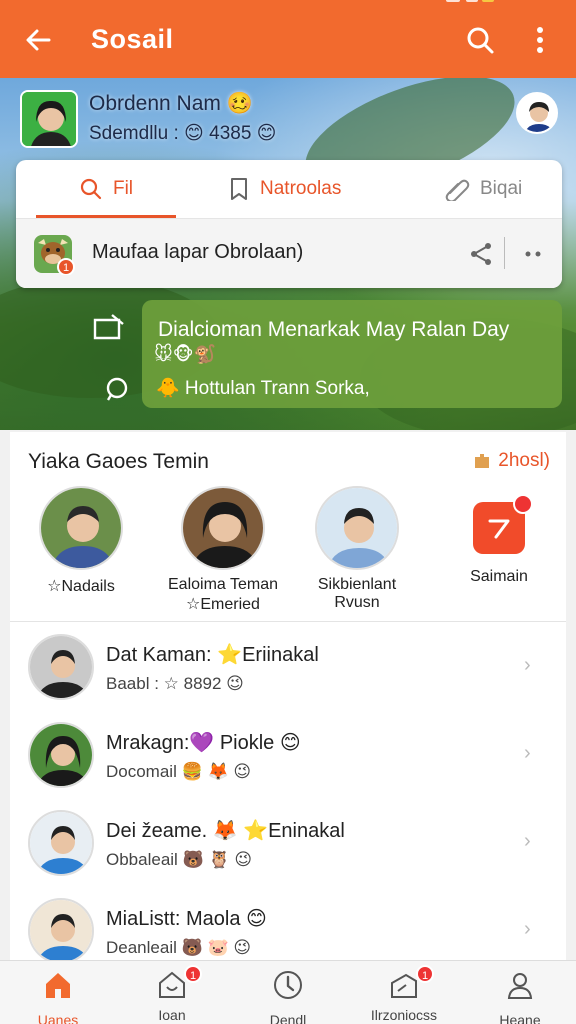  I want to click on item-title: Mrakagn:💜 Piokle 😊, so click(203, 743).